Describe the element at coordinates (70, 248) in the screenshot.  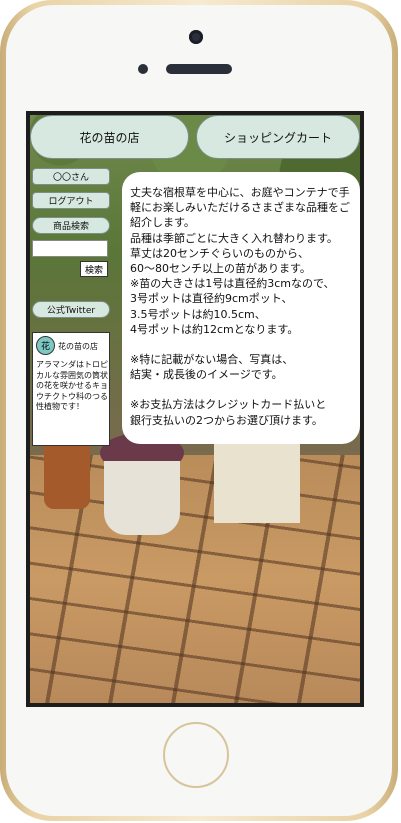
I see `search-input` at that location.